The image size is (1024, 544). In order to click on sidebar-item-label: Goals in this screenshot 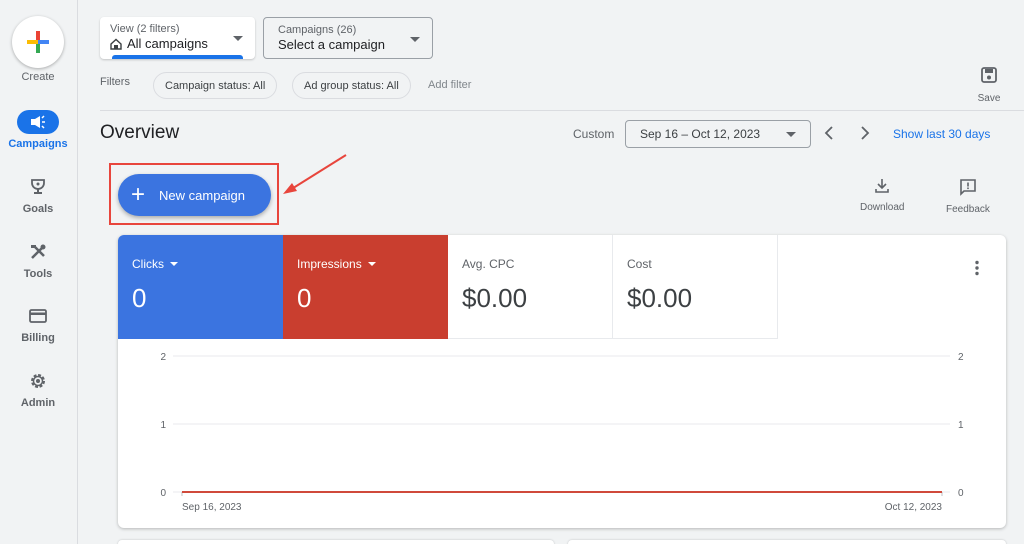, I will do `click(38, 209)`.